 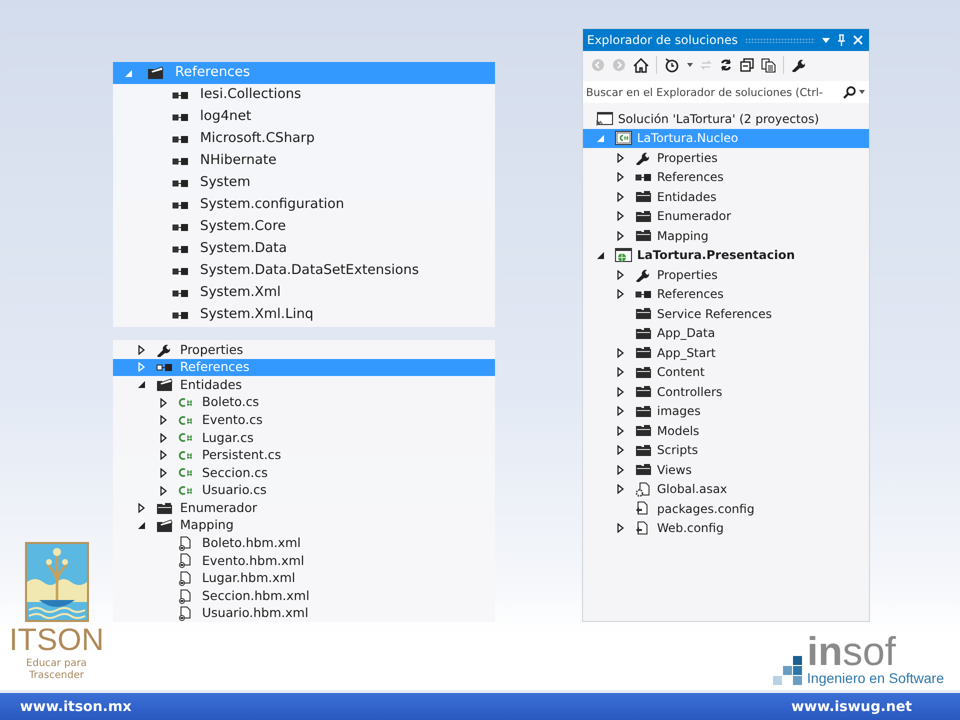 What do you see at coordinates (849, 92) in the screenshot?
I see `search-icon` at bounding box center [849, 92].